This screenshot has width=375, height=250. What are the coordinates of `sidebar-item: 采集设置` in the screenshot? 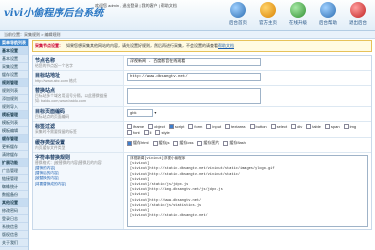 It's located at (14, 67).